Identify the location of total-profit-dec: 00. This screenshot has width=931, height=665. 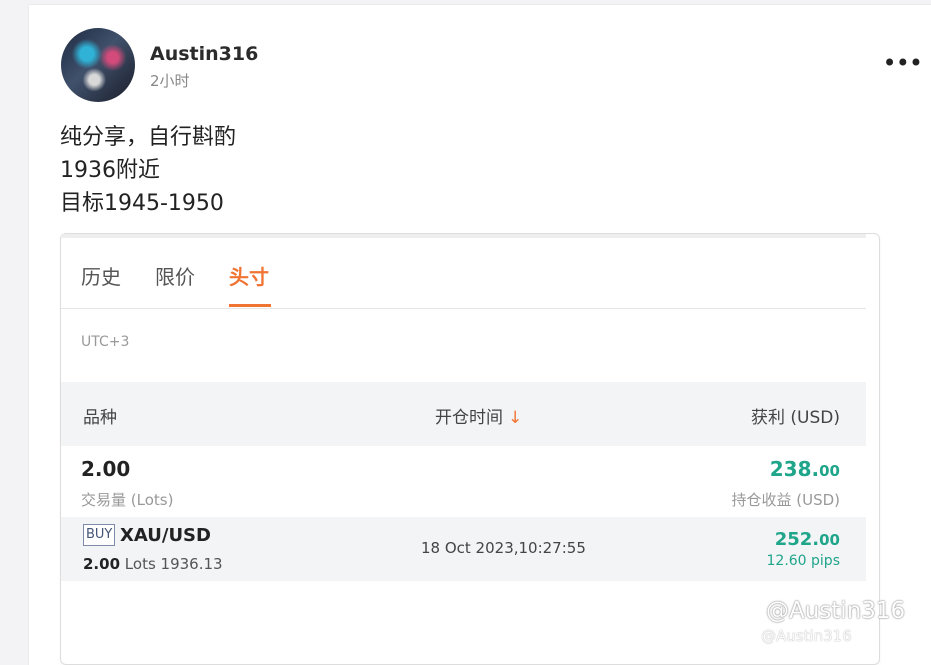
(829, 471).